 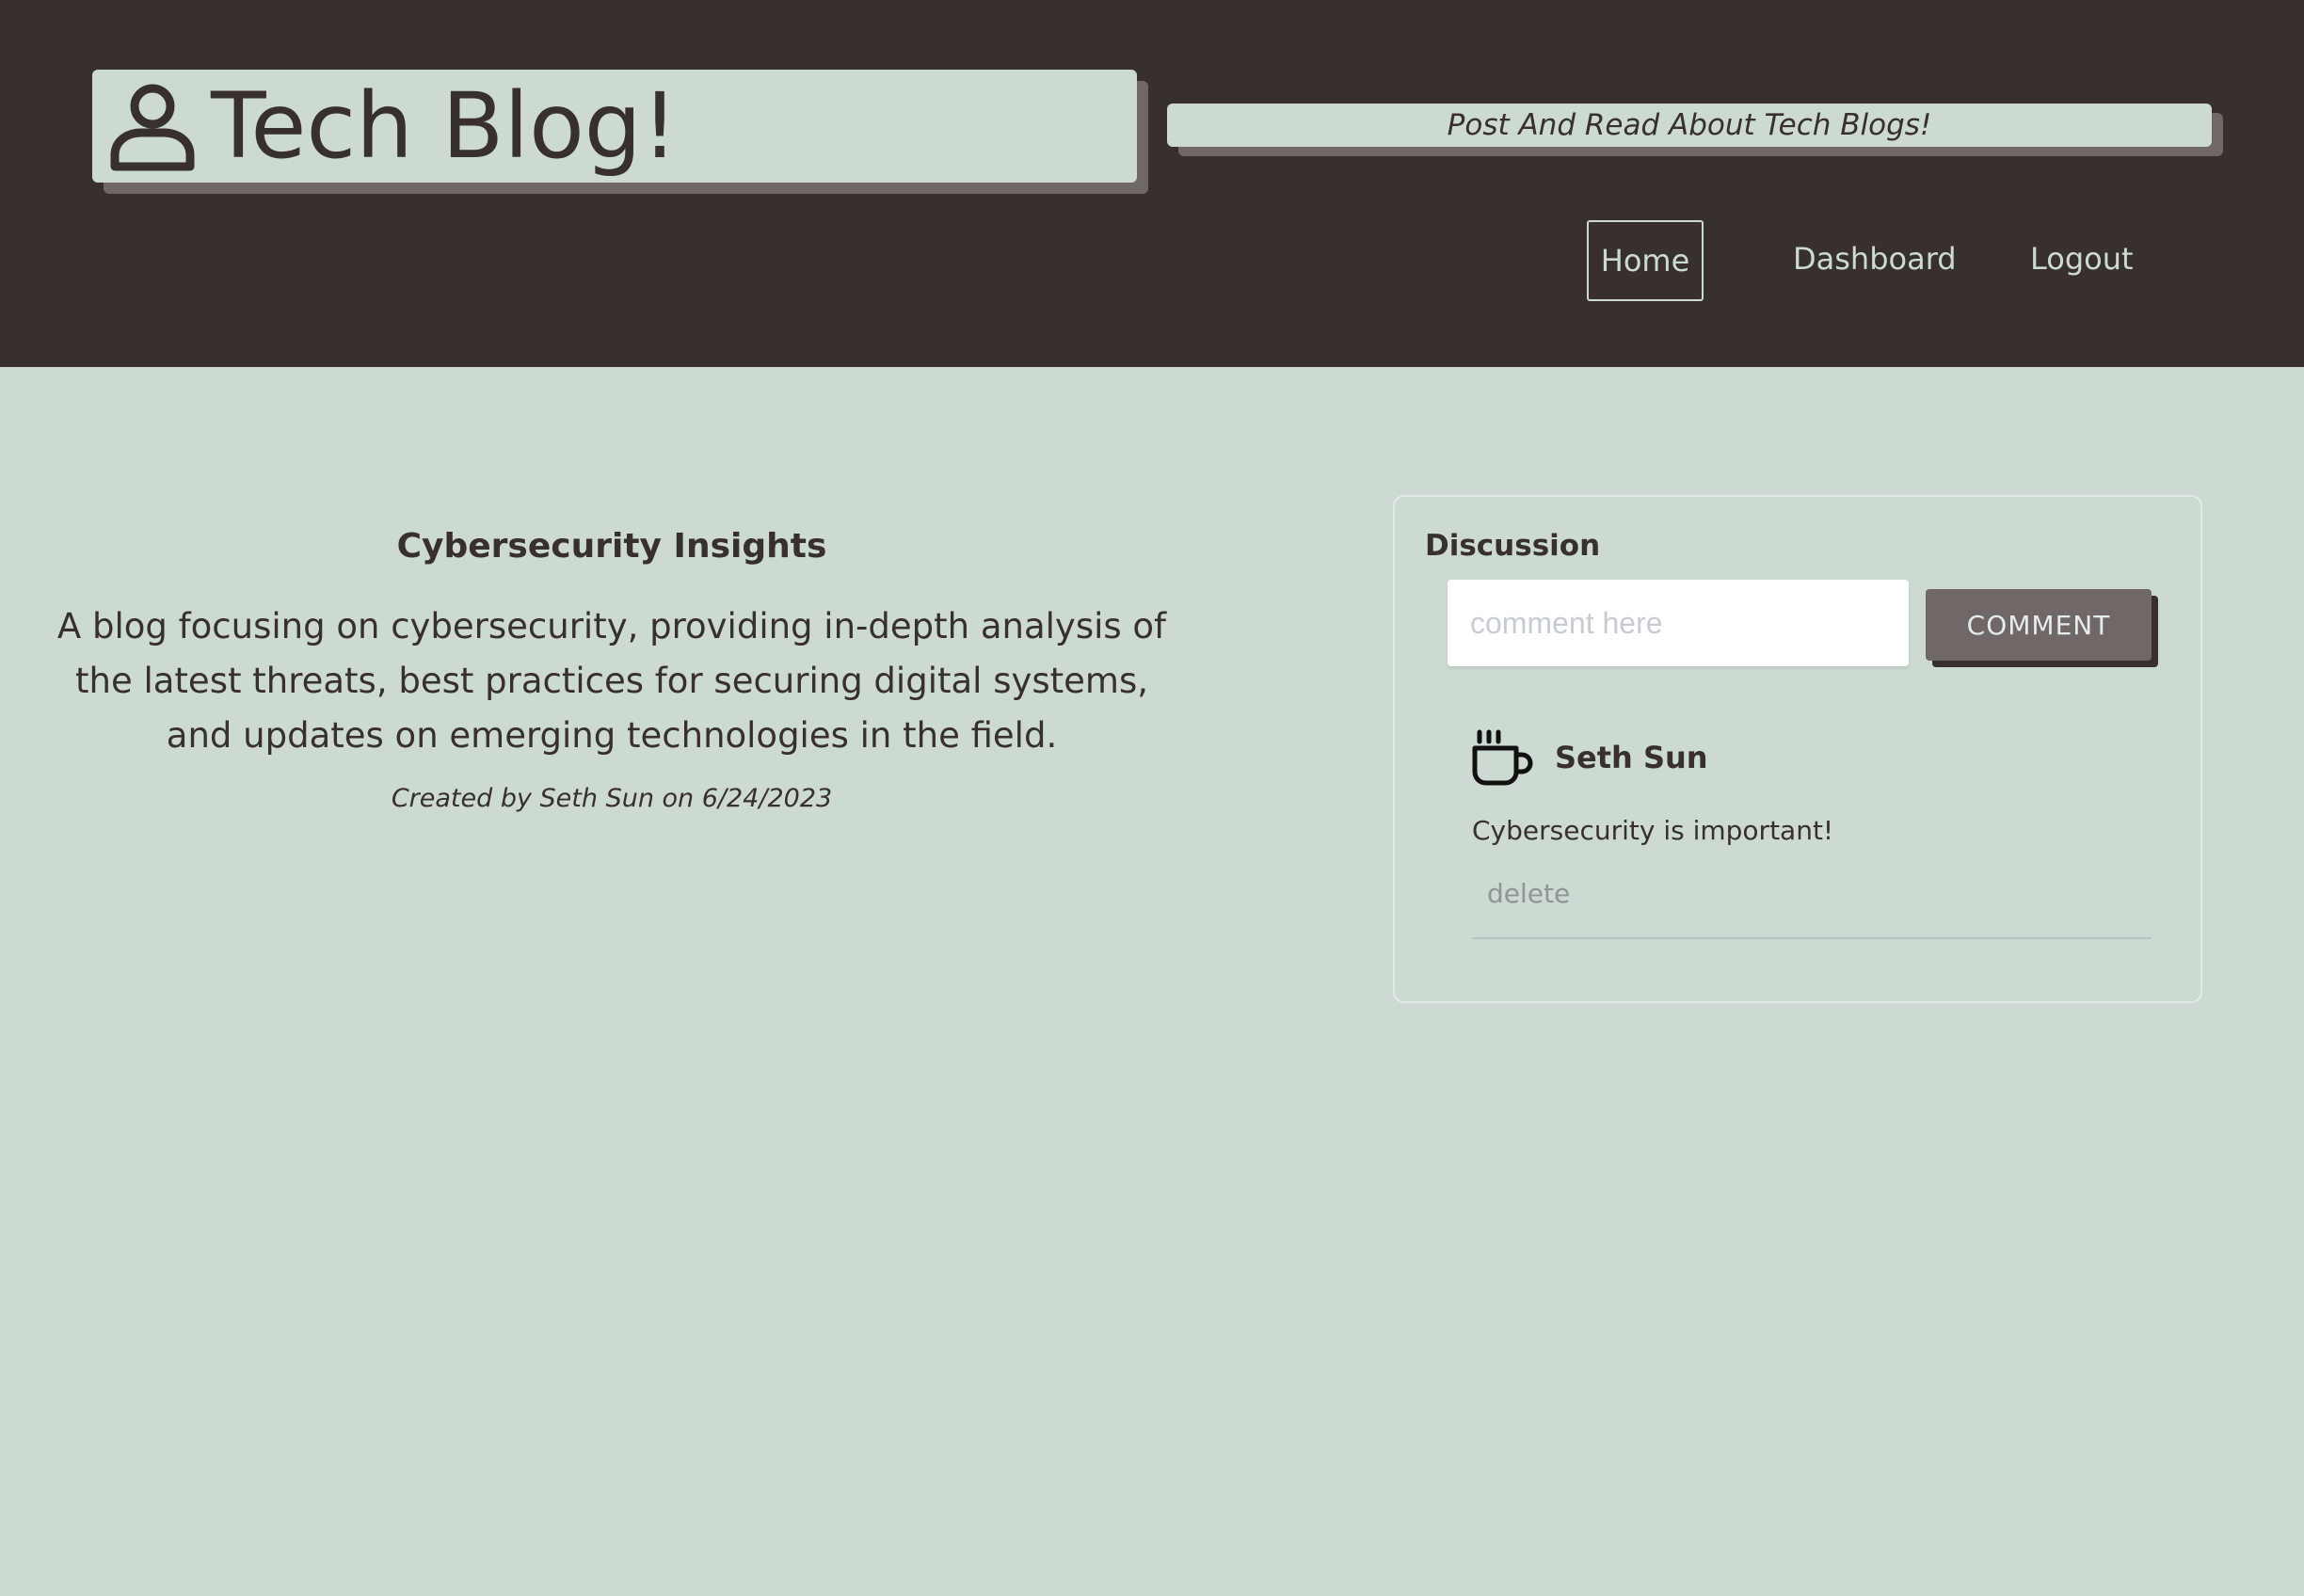 What do you see at coordinates (1812, 757) in the screenshot?
I see `comment-header: Seth Sun` at bounding box center [1812, 757].